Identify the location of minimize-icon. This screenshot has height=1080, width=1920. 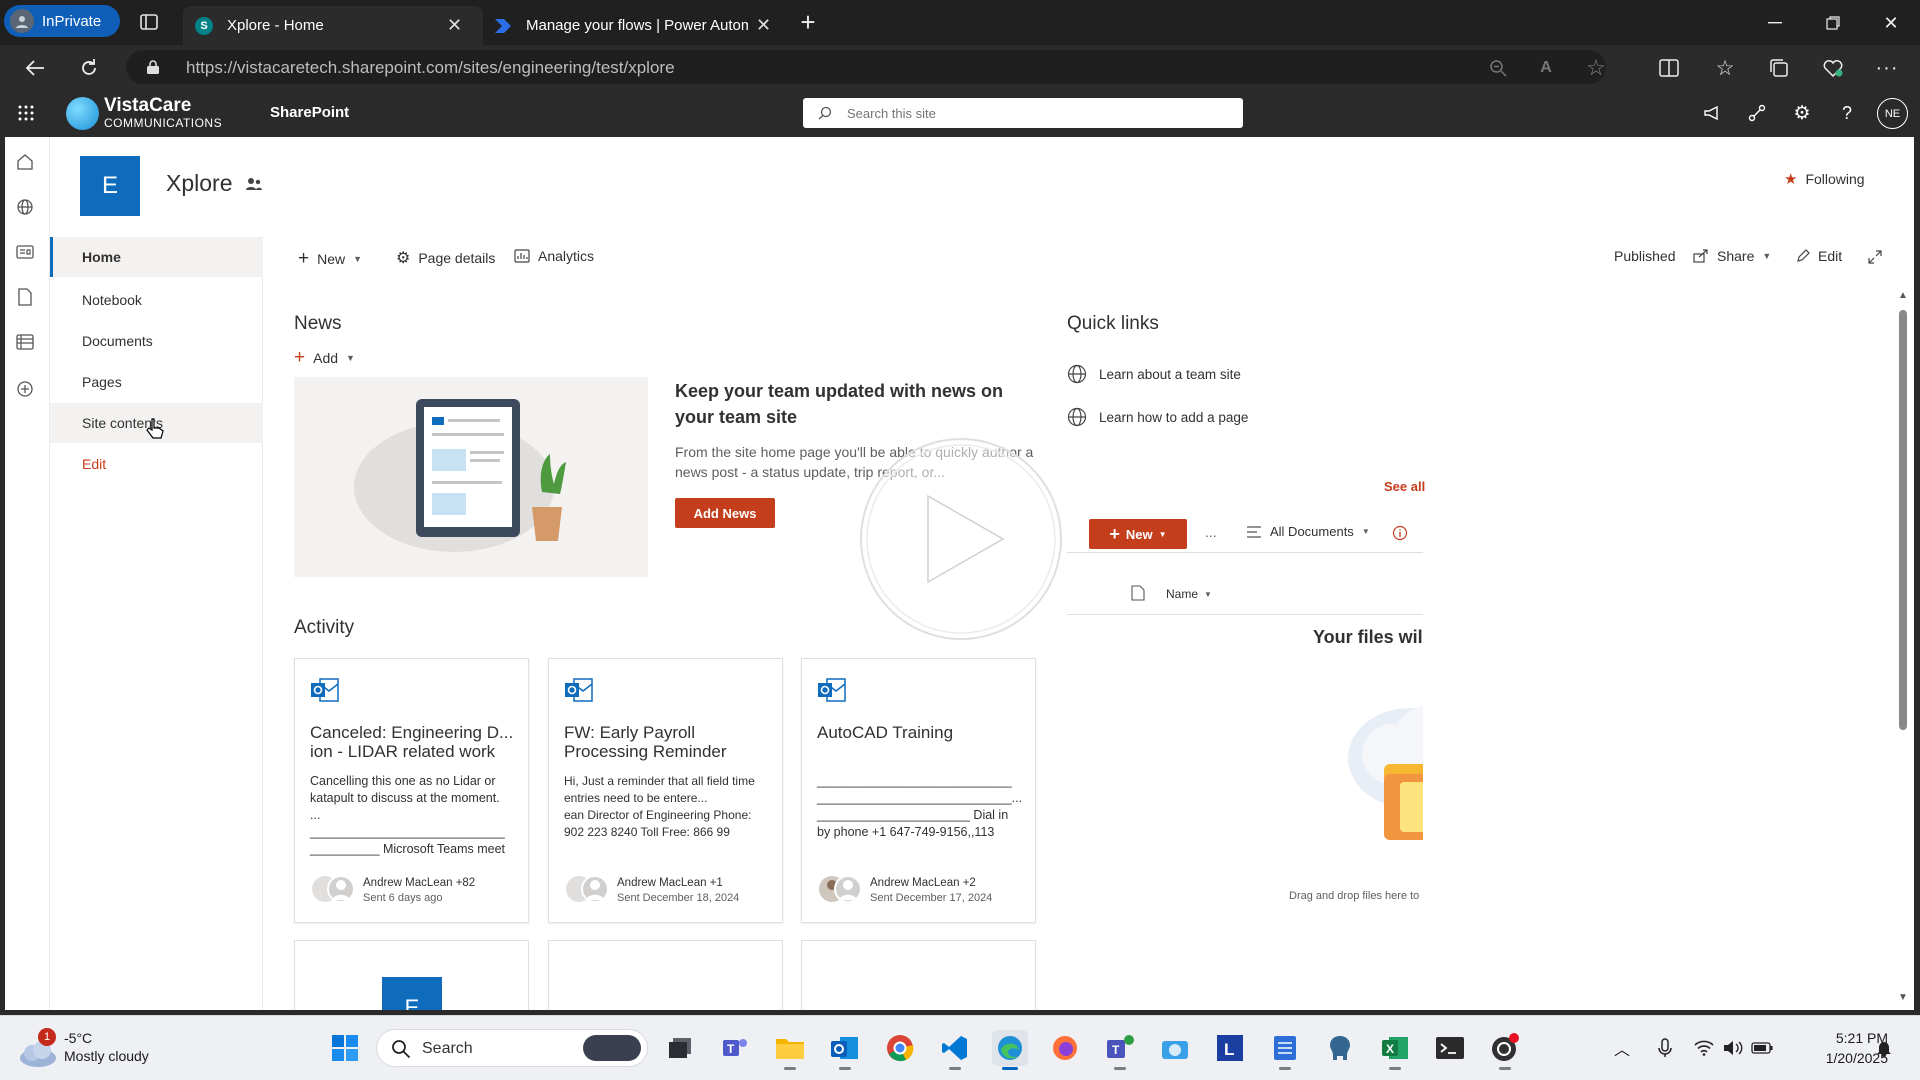
(1775, 23).